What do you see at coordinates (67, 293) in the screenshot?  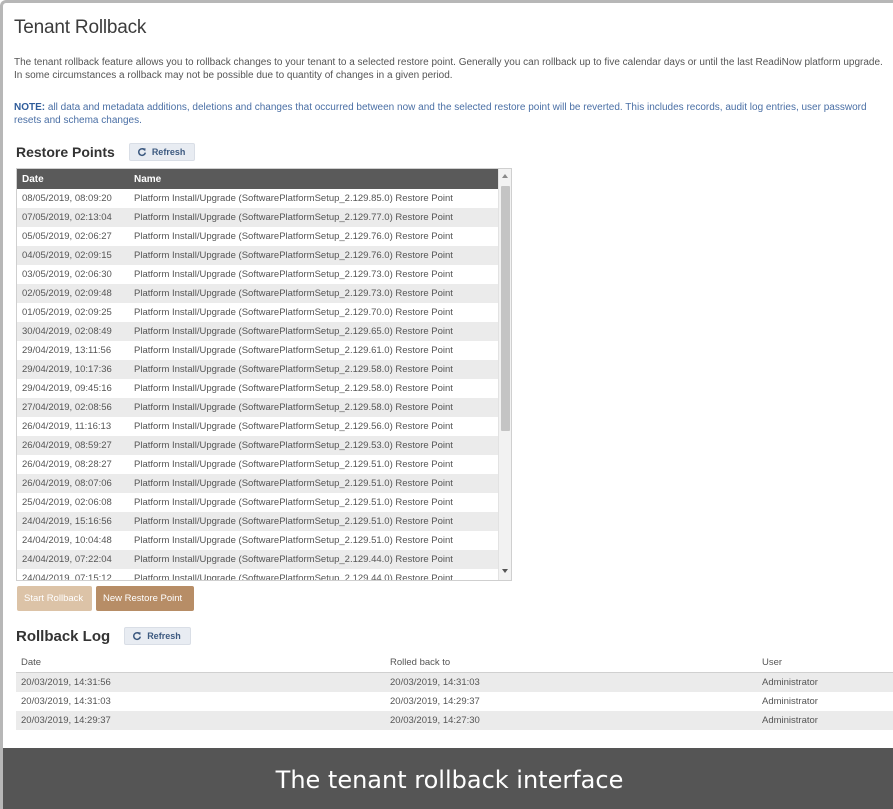 I see `row-date: 02/05/2019, 02:09:48` at bounding box center [67, 293].